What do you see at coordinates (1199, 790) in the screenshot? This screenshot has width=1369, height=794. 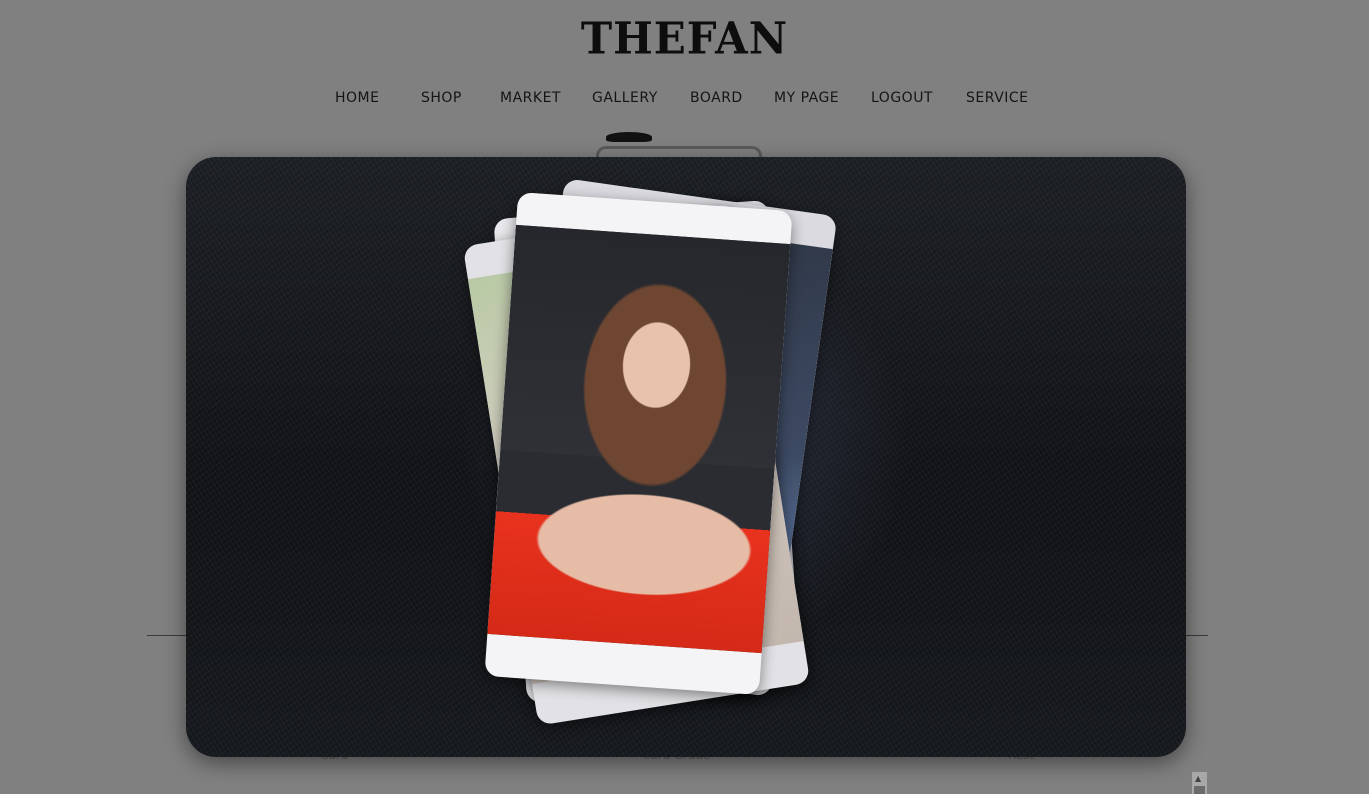 I see `scrollbar-thumb` at bounding box center [1199, 790].